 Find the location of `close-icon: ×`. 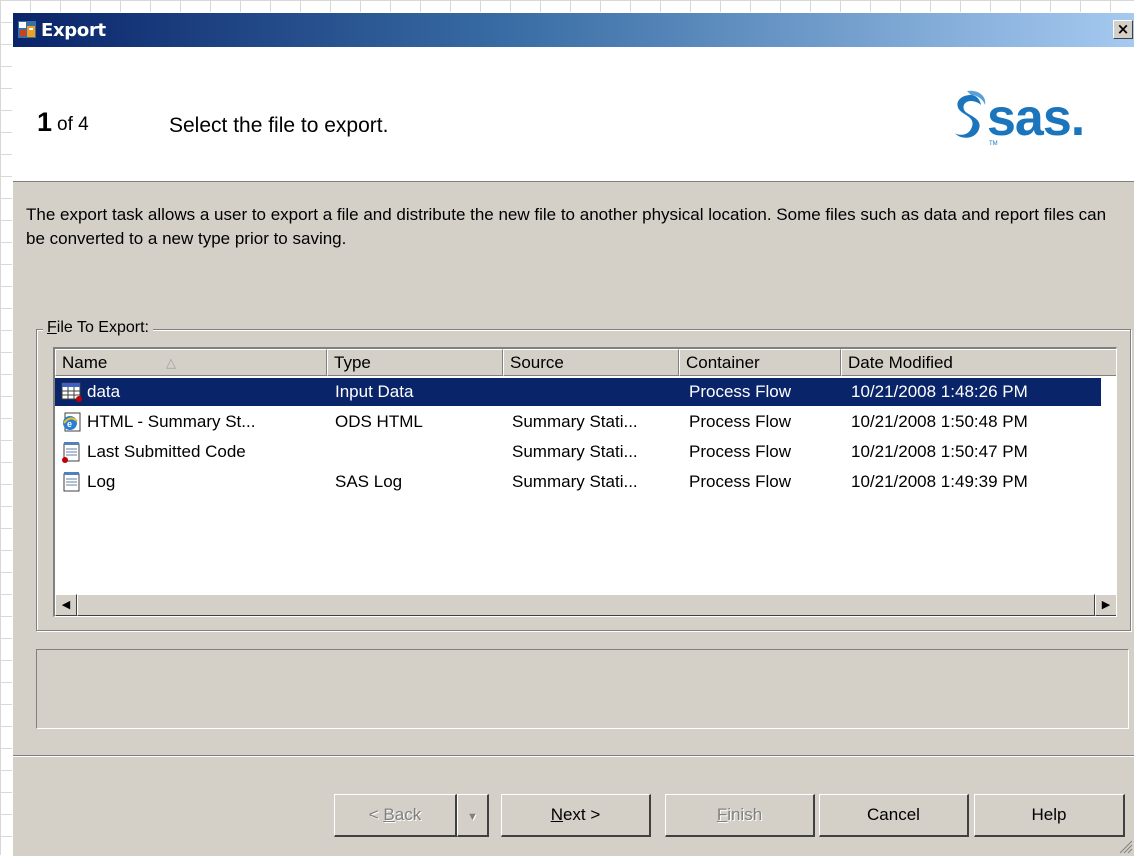

close-icon: × is located at coordinates (1123, 29).